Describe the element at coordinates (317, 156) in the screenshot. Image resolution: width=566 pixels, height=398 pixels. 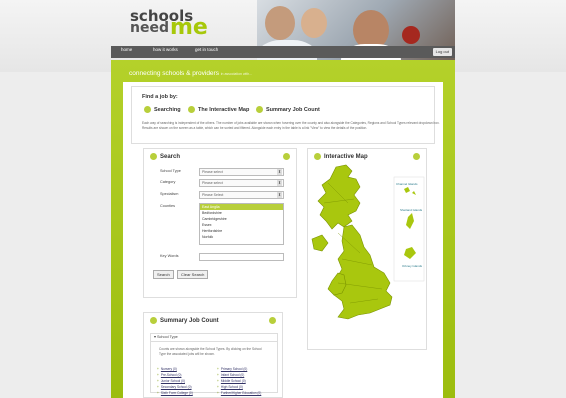
I see `map-icon` at that location.